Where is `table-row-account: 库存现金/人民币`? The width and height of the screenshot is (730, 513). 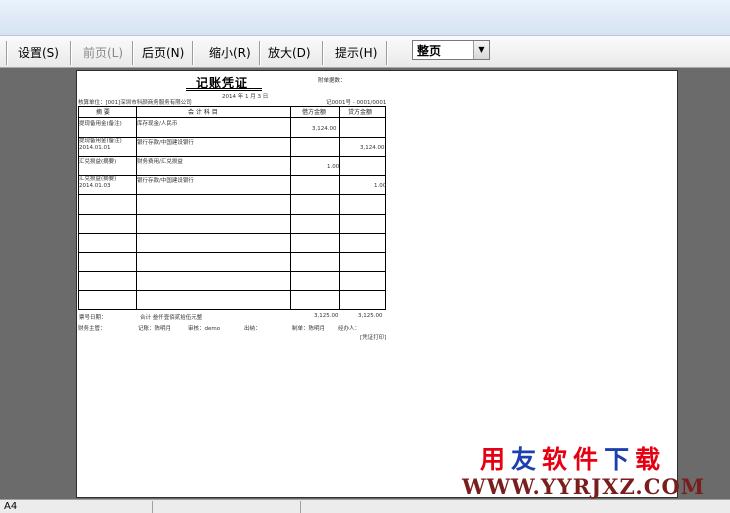
table-row-account: 库存现金/人民币 is located at coordinates (157, 124).